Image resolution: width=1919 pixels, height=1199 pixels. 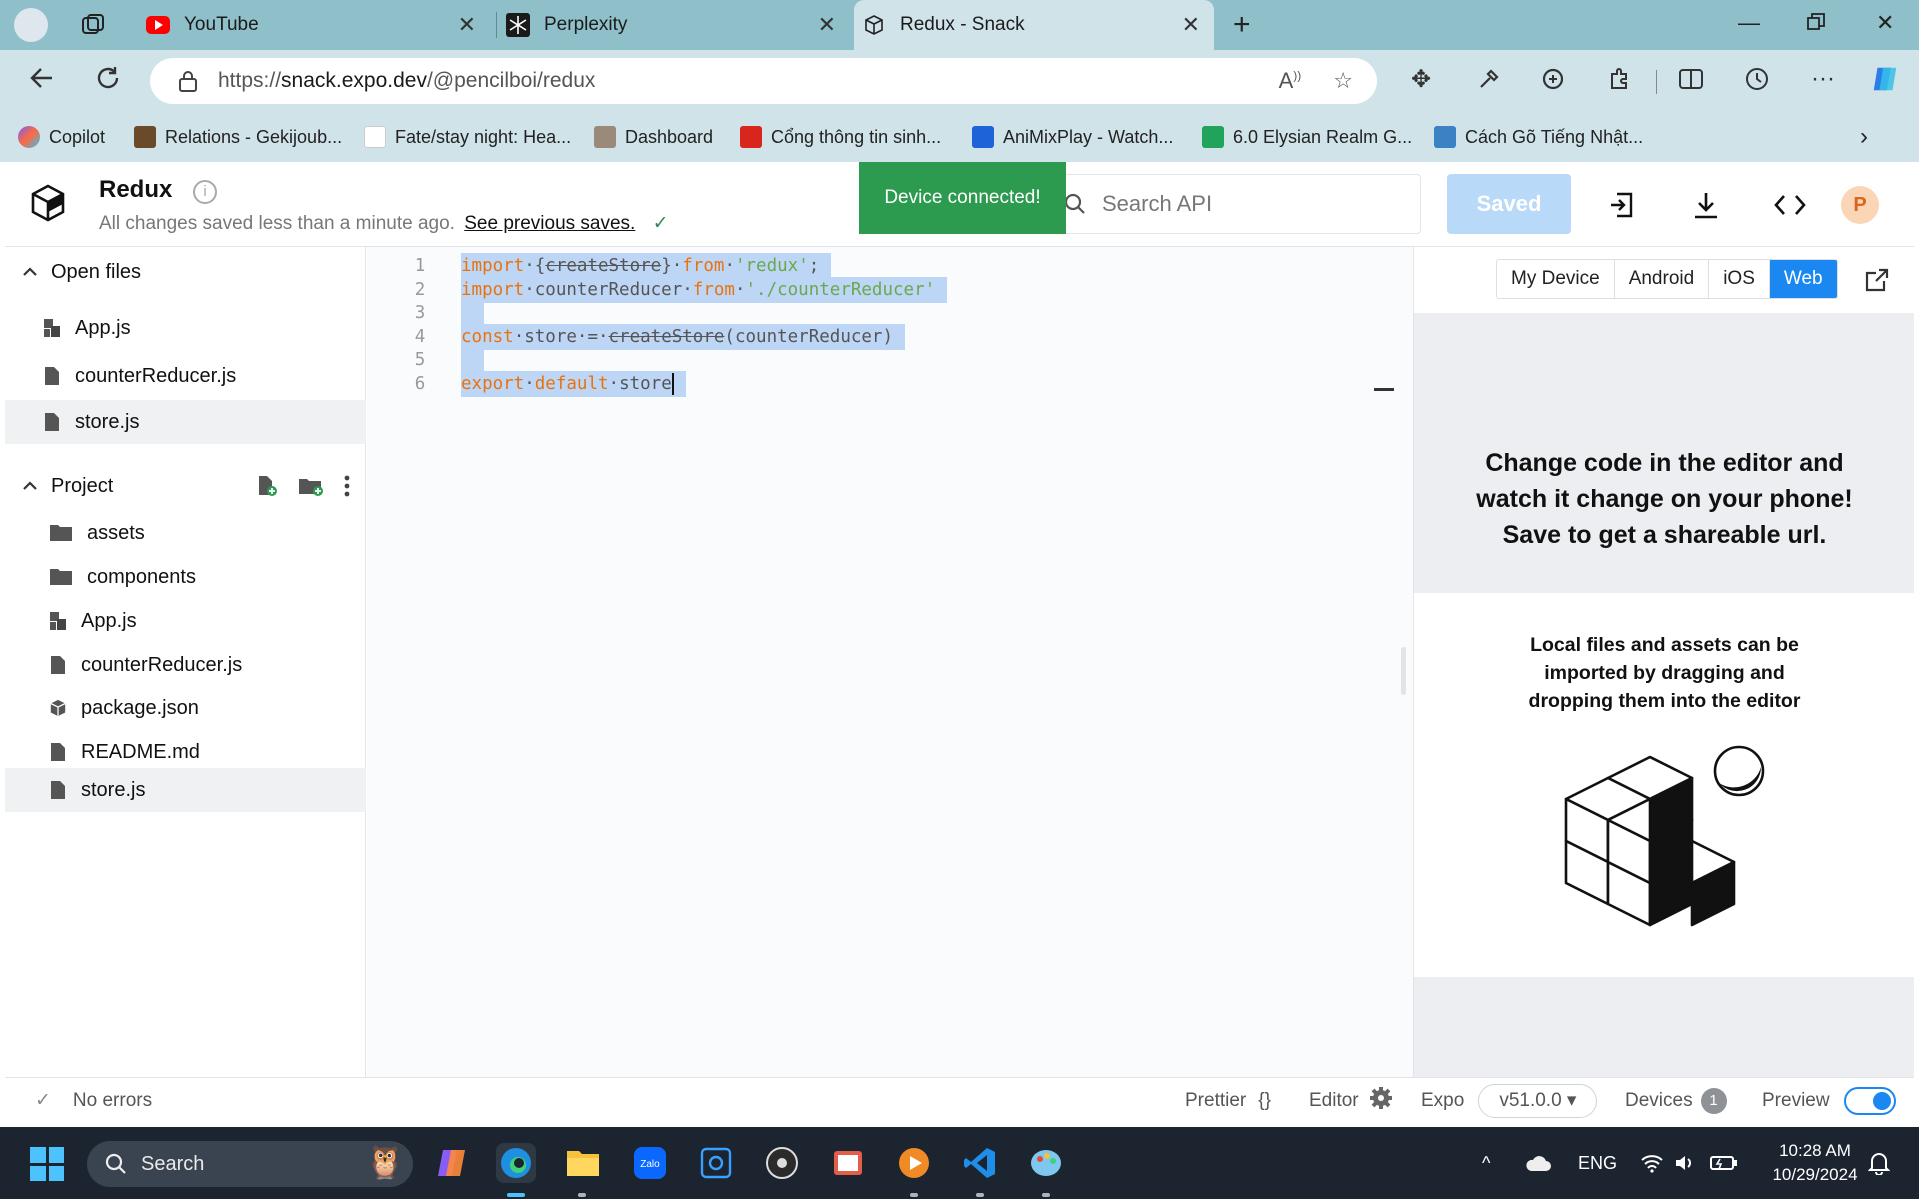 I want to click on file-explorer-icon, so click(x=583, y=1163).